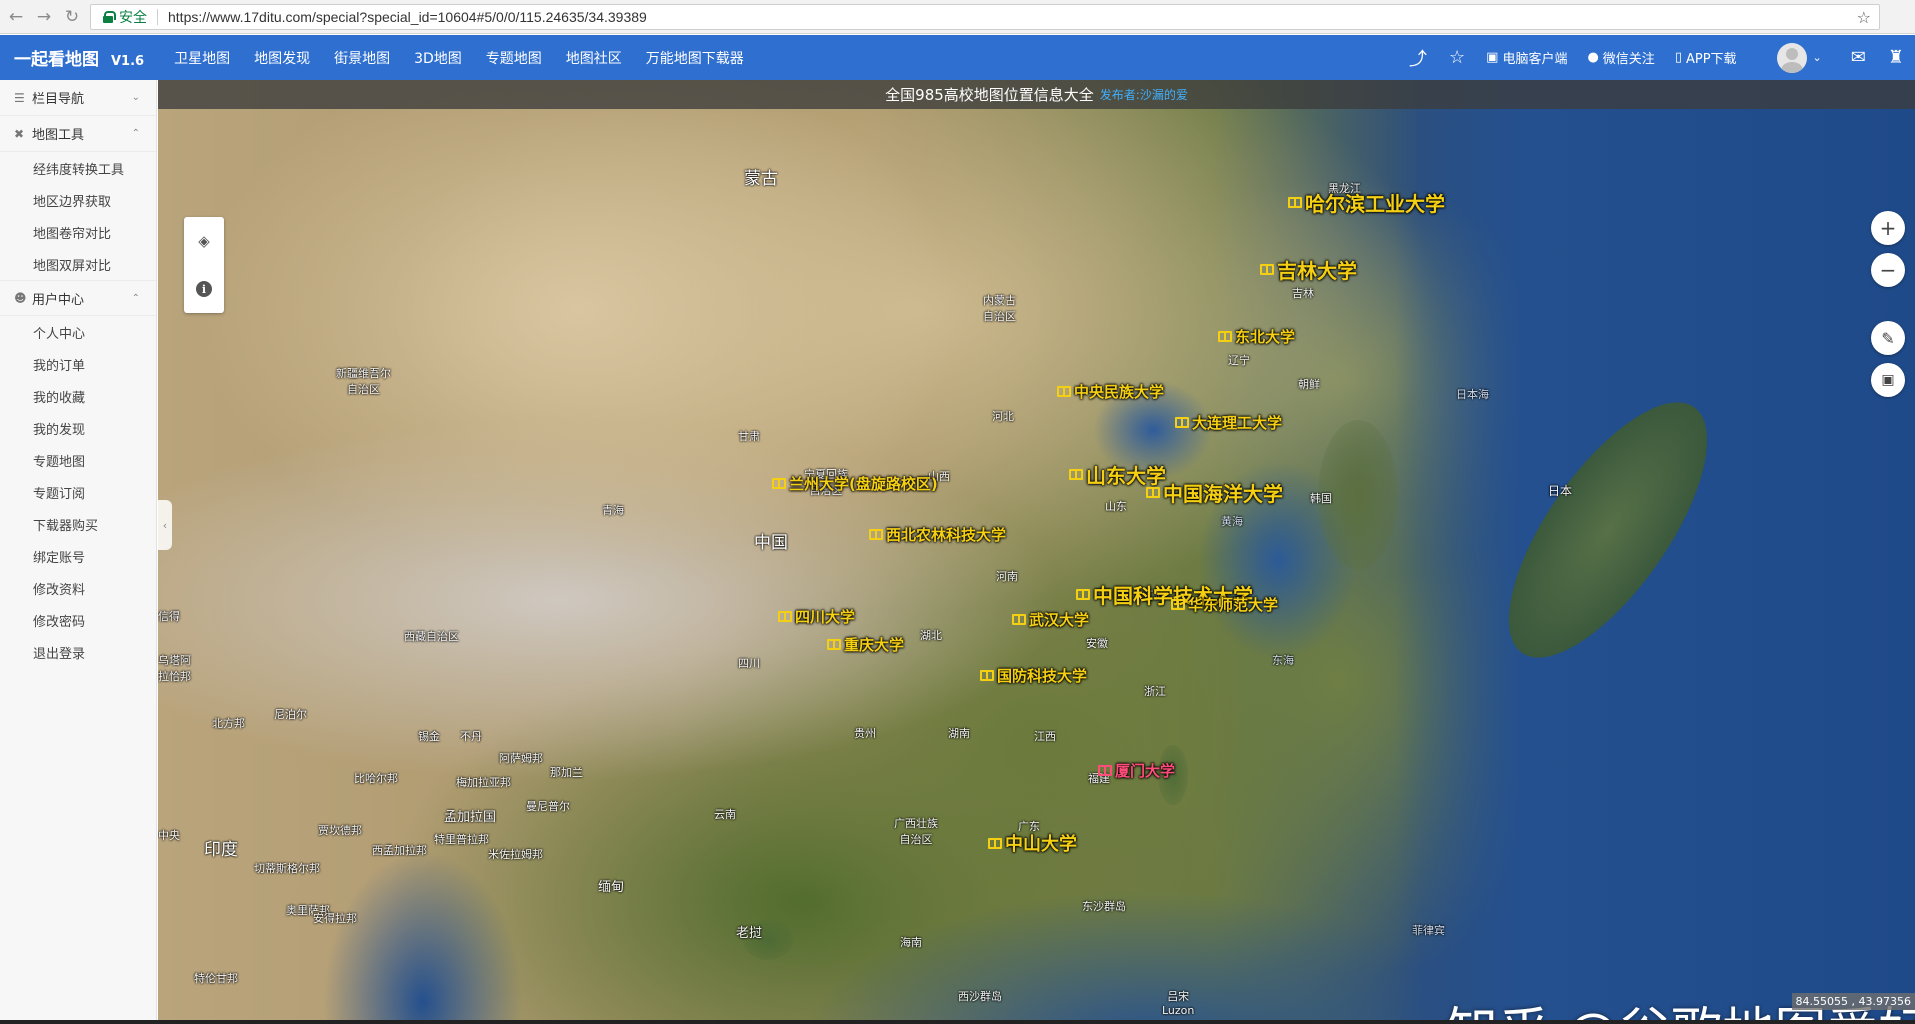  What do you see at coordinates (56, 60) in the screenshot?
I see `brand-name: 一起看地图` at bounding box center [56, 60].